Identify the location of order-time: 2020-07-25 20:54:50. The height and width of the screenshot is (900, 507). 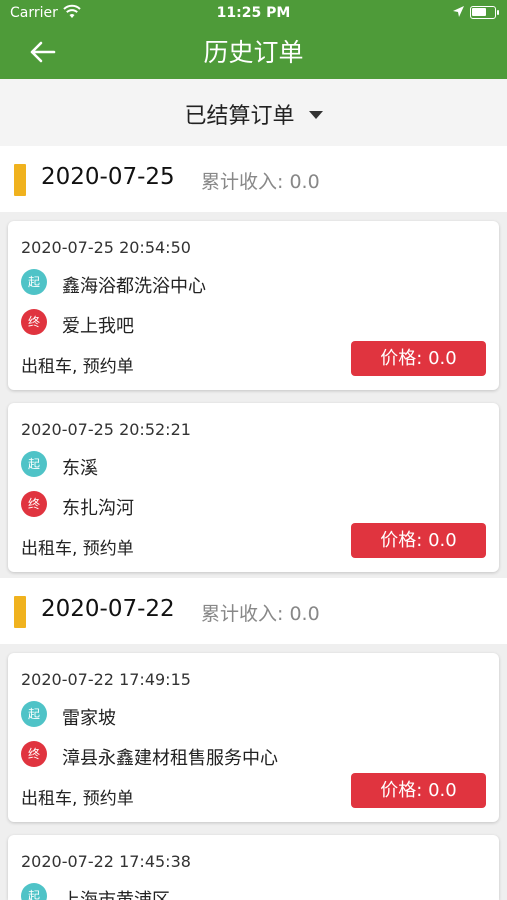
(106, 247).